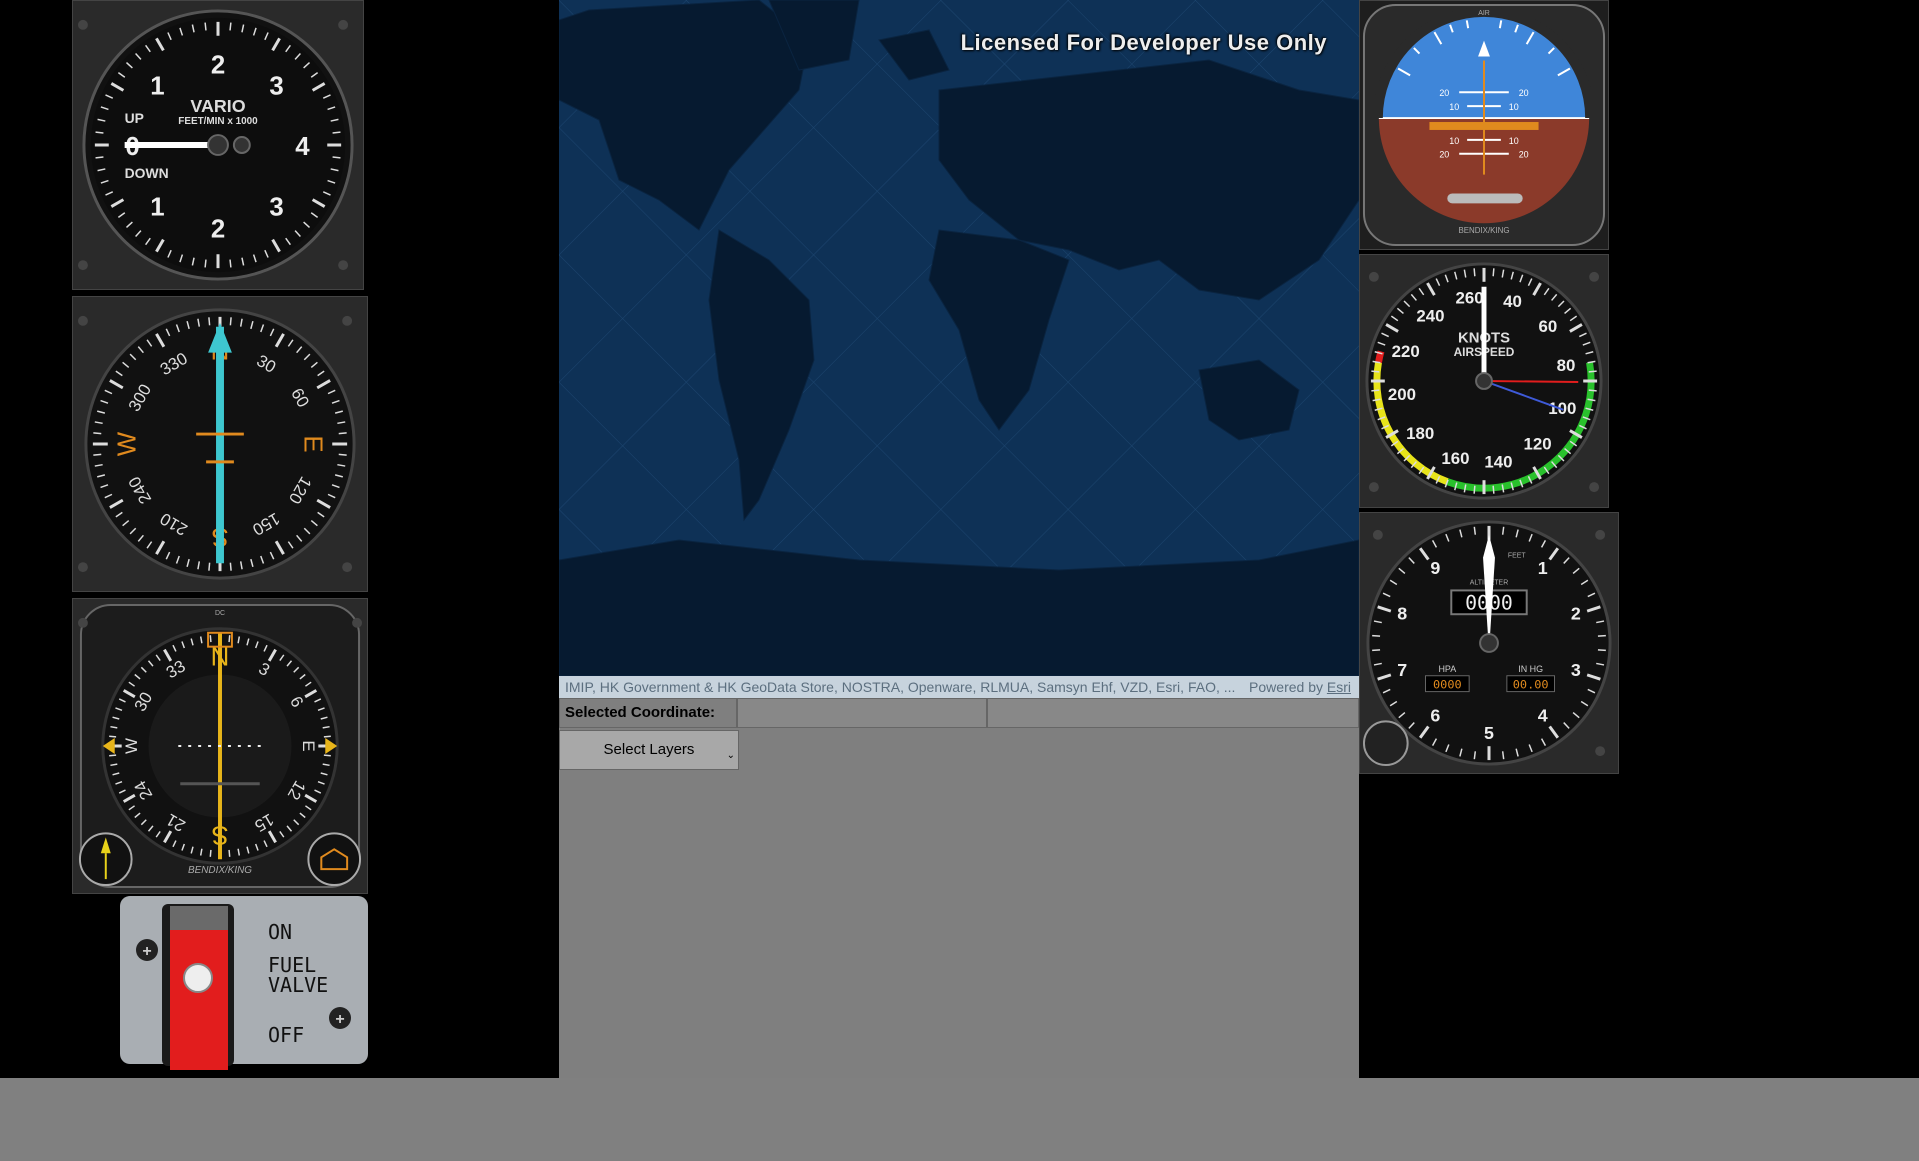 The width and height of the screenshot is (1919, 1161). Describe the element at coordinates (157, 208) in the screenshot. I see `vario-number-1-bottom: 1` at that location.